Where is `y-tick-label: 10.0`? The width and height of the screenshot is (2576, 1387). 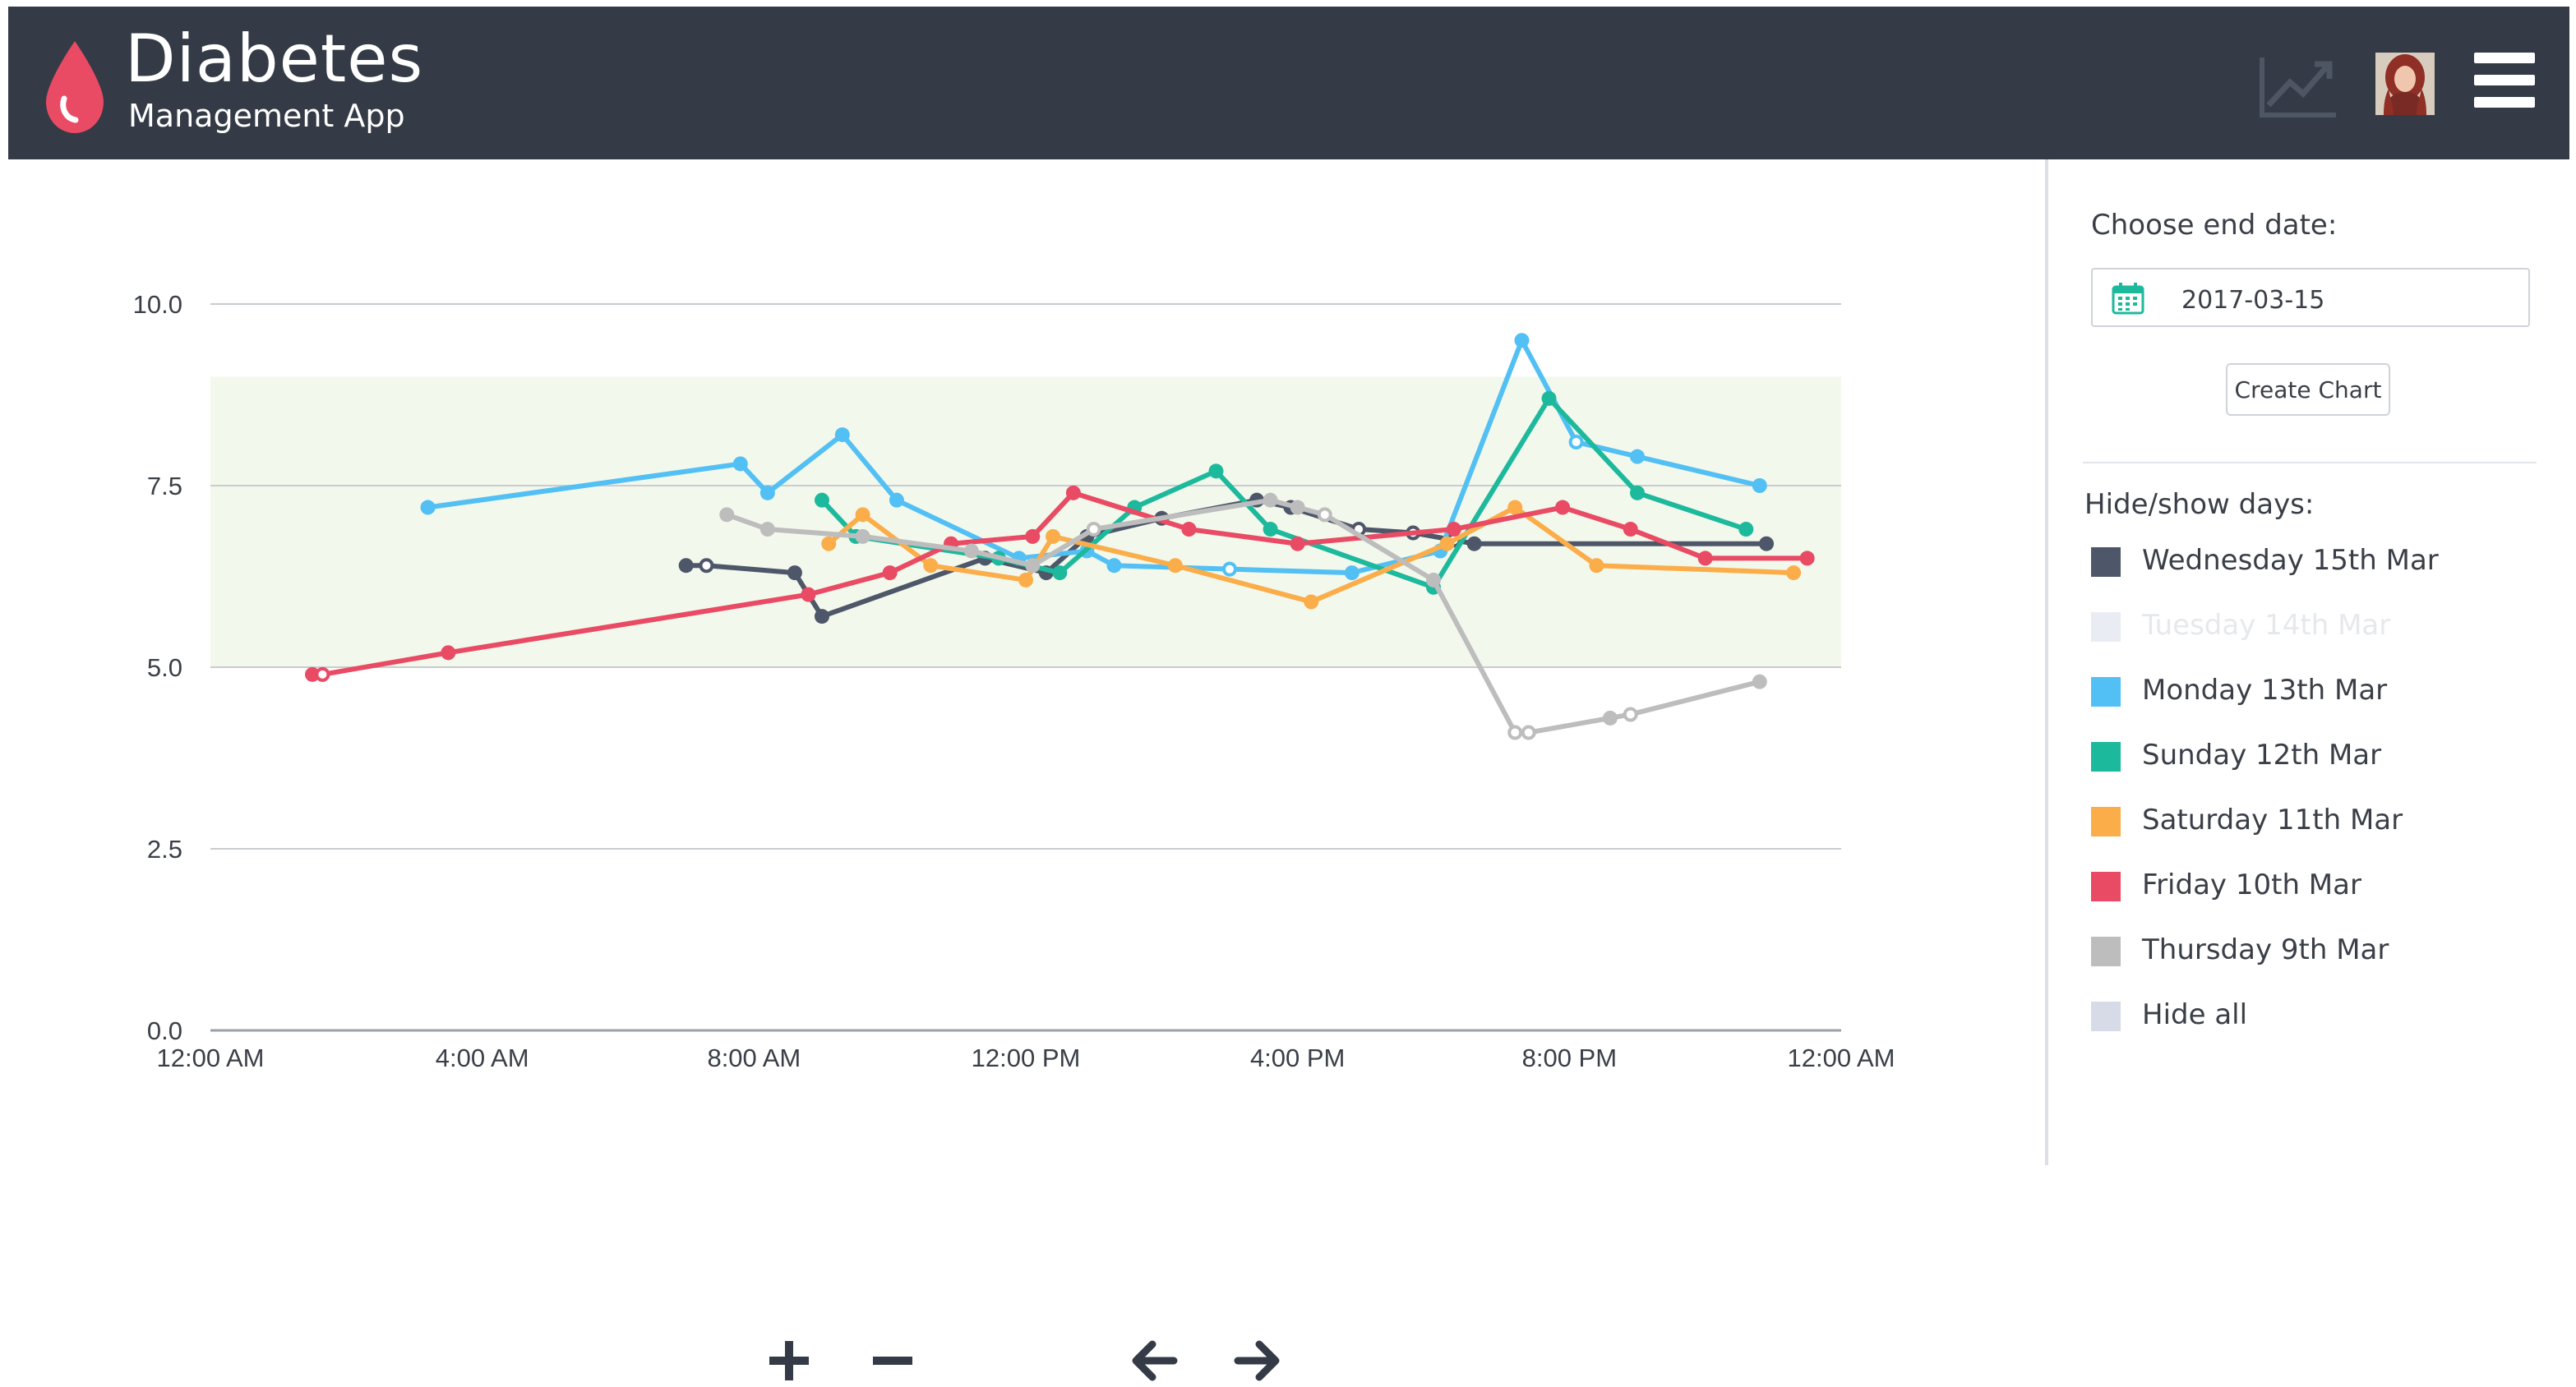 y-tick-label: 10.0 is located at coordinates (157, 304).